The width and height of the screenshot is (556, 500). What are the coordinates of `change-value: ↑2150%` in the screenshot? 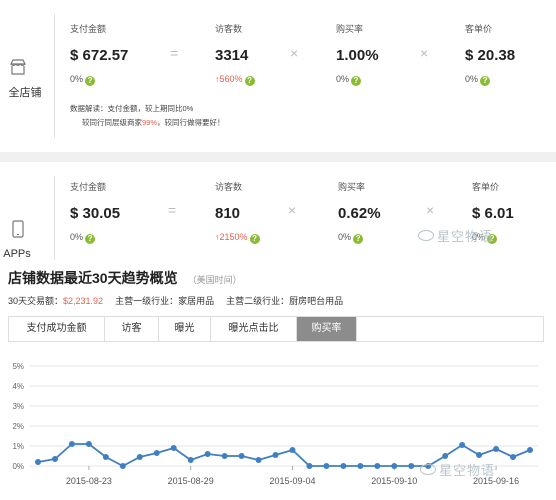 It's located at (231, 237).